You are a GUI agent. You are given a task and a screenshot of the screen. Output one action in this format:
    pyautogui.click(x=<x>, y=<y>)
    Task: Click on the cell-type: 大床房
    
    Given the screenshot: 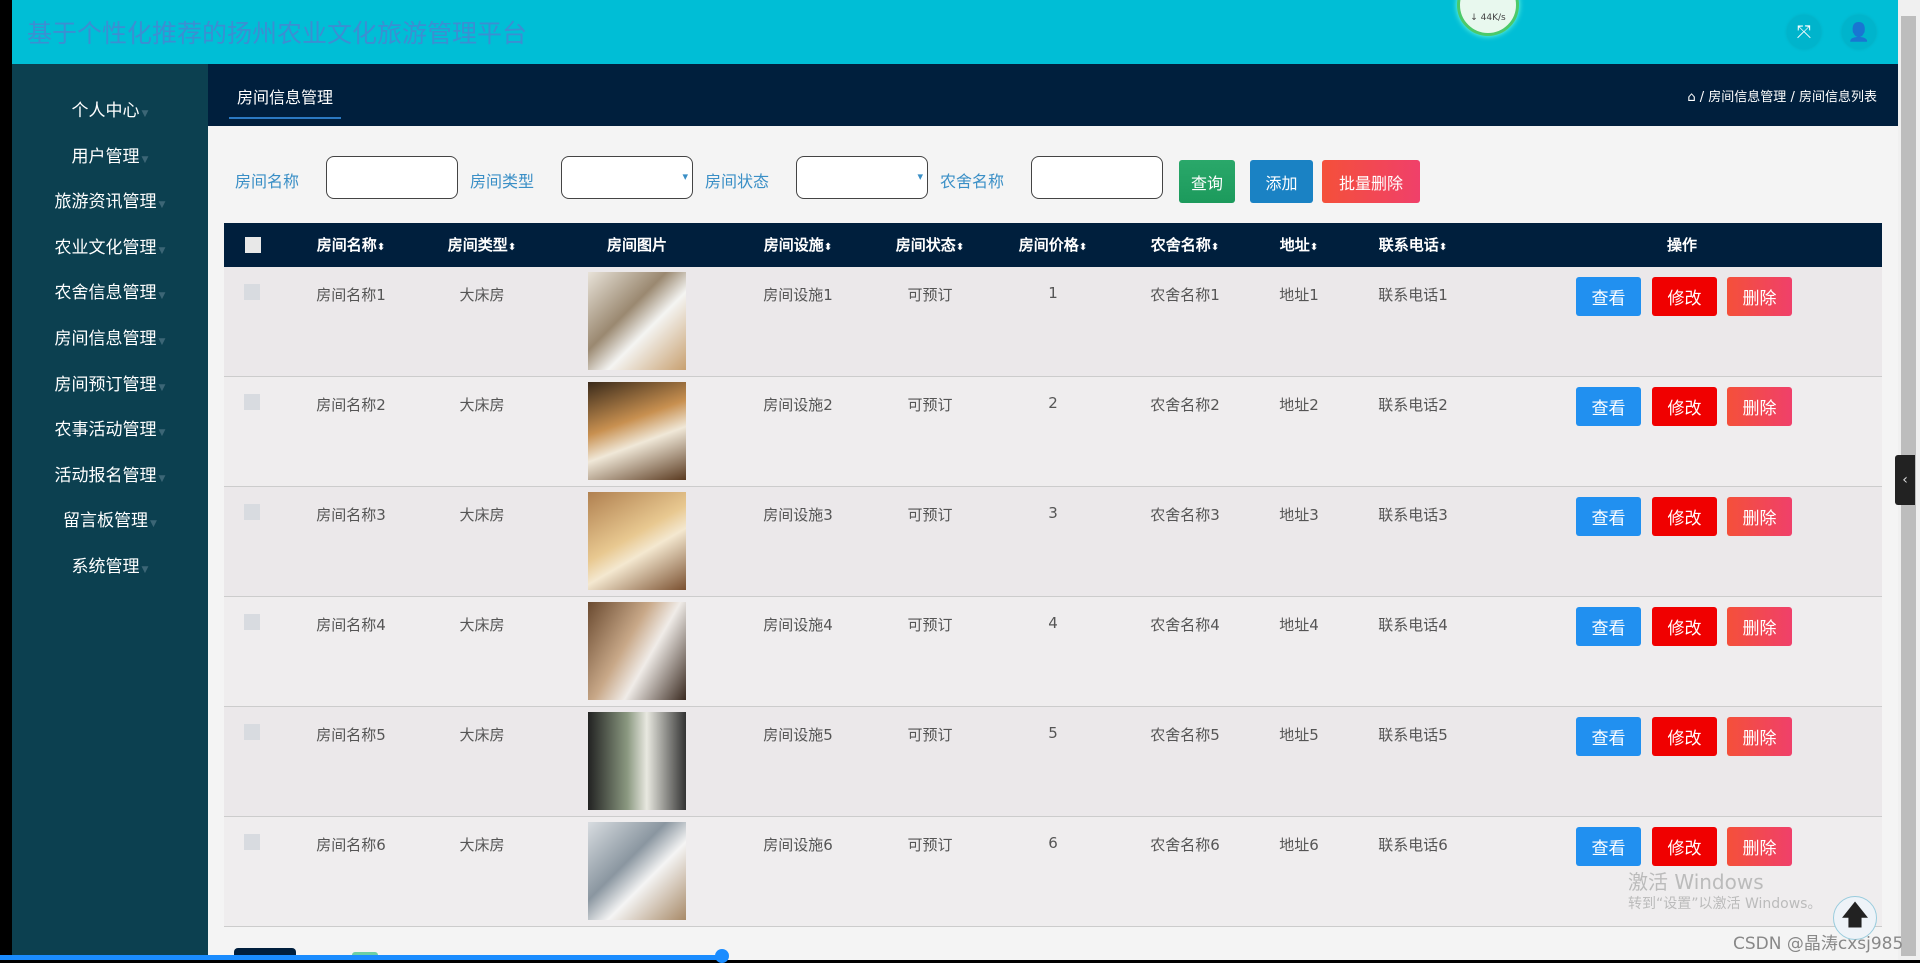 What is the action you would take?
    pyautogui.click(x=482, y=735)
    